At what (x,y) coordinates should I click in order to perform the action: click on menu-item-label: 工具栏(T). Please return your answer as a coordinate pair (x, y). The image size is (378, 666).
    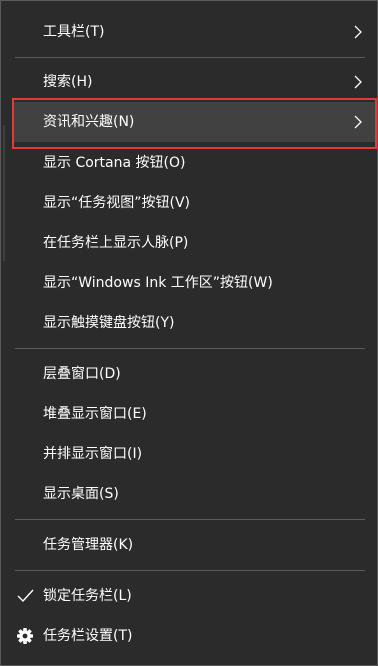
    Looking at the image, I should click on (74, 32).